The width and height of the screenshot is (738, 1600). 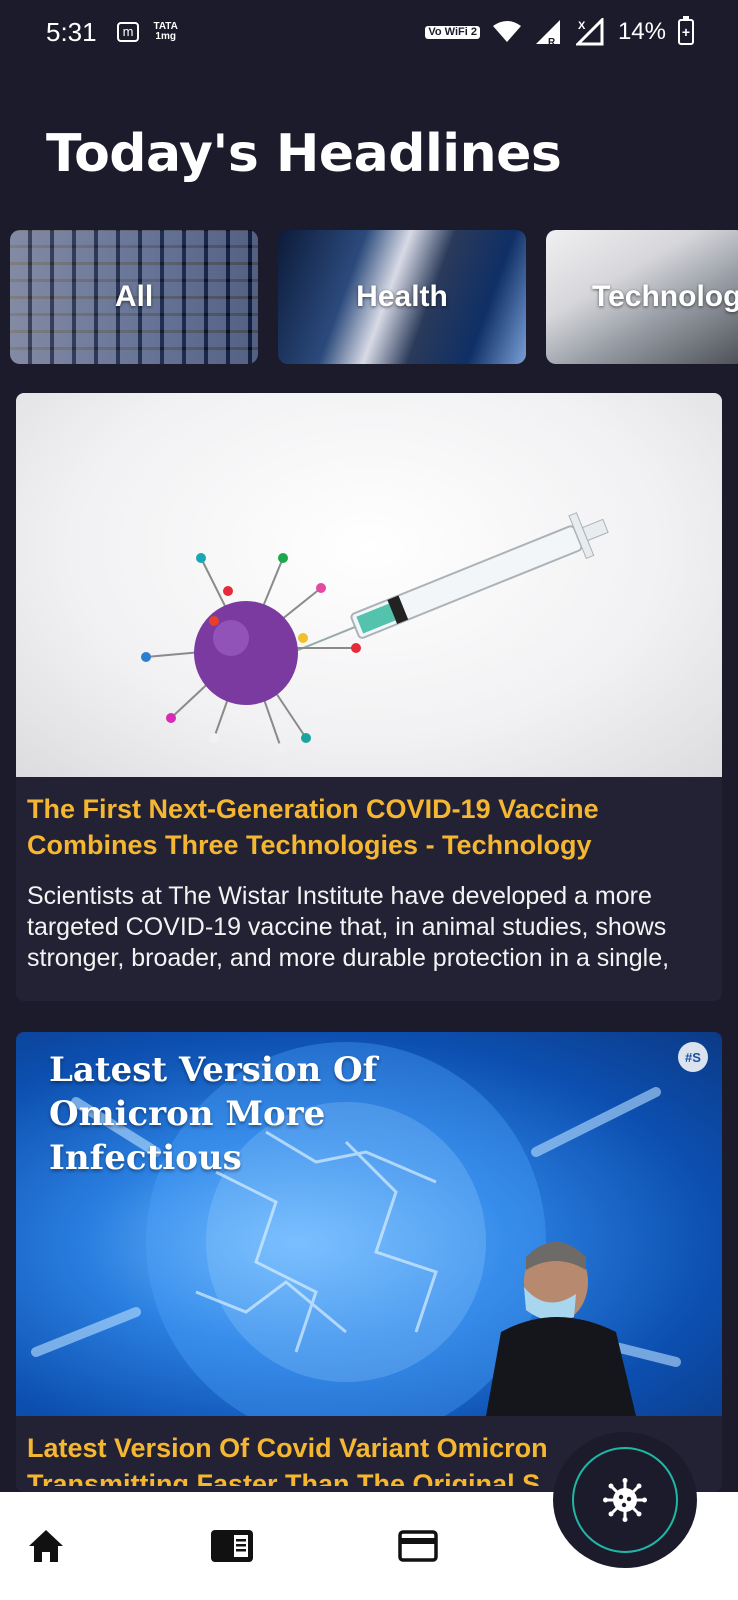 I want to click on svg-text: X, so click(x=582, y=26).